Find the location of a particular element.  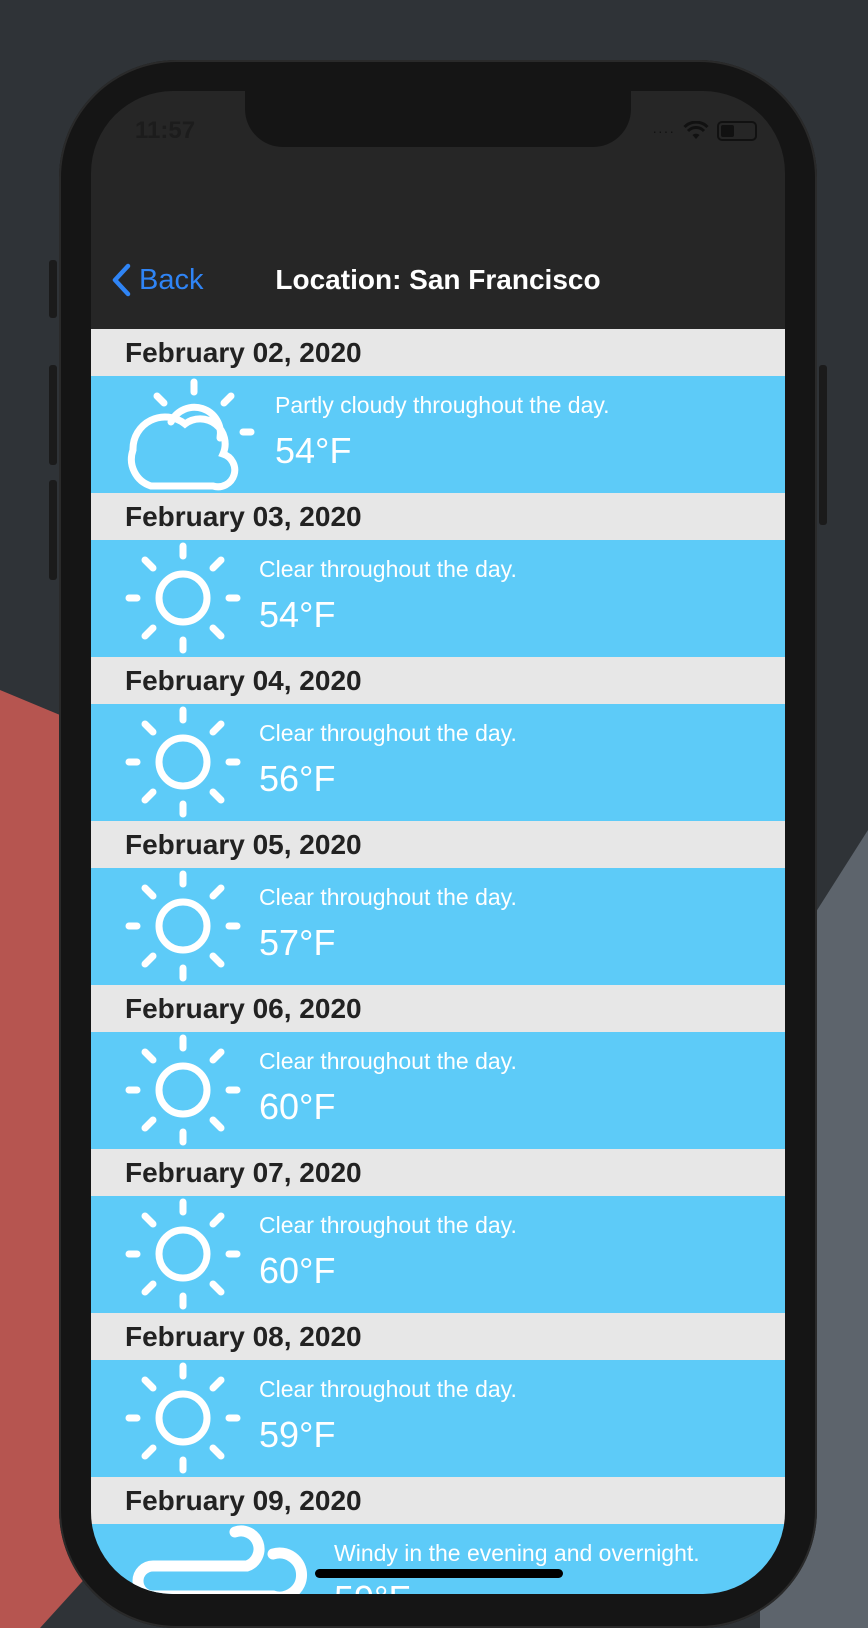

forecast-temperature: 57°F is located at coordinates (297, 942).